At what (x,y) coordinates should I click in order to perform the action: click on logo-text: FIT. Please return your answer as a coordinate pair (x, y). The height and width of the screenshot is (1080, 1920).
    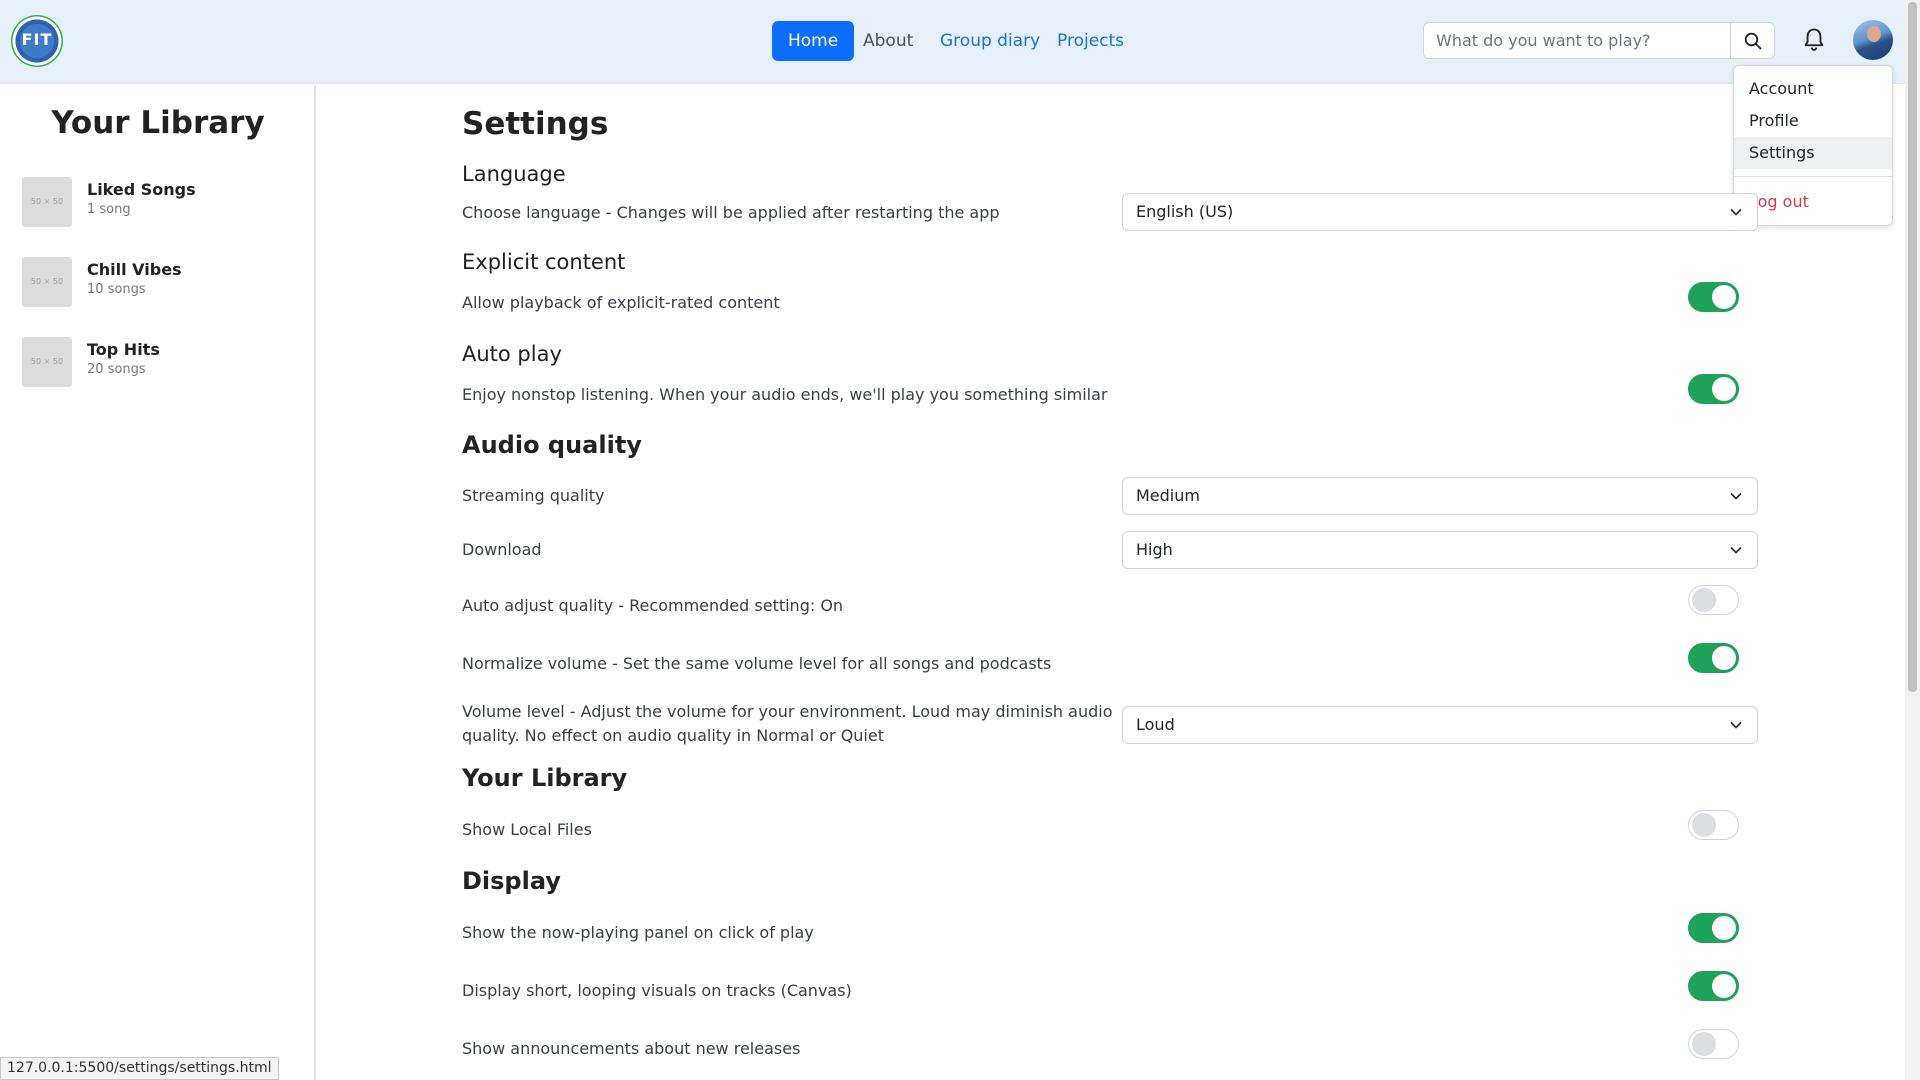
    Looking at the image, I should click on (37, 39).